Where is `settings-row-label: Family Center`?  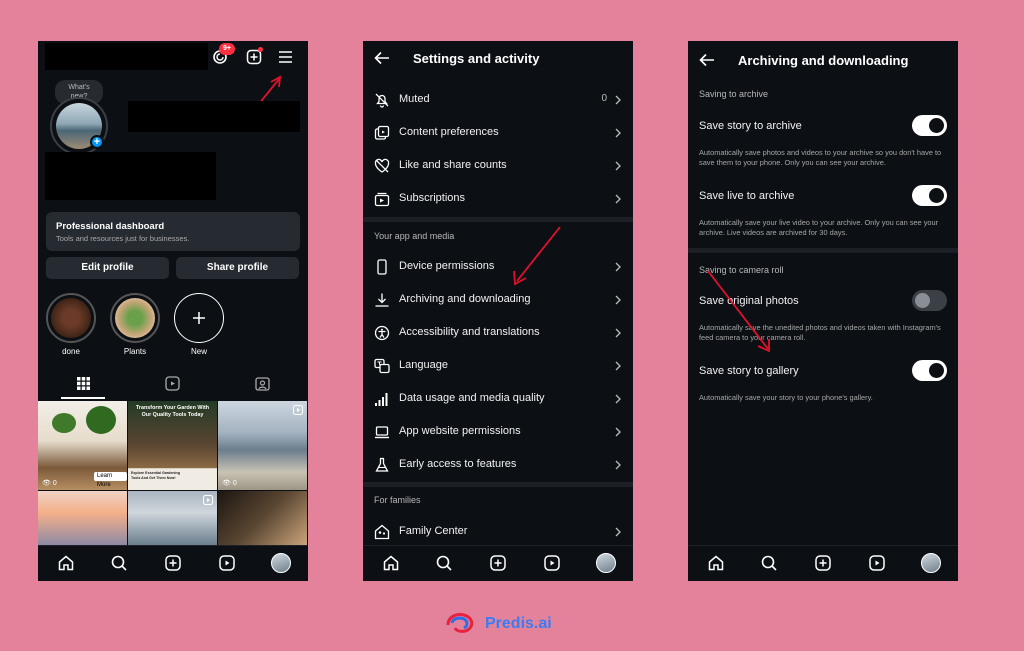 settings-row-label: Family Center is located at coordinates (433, 531).